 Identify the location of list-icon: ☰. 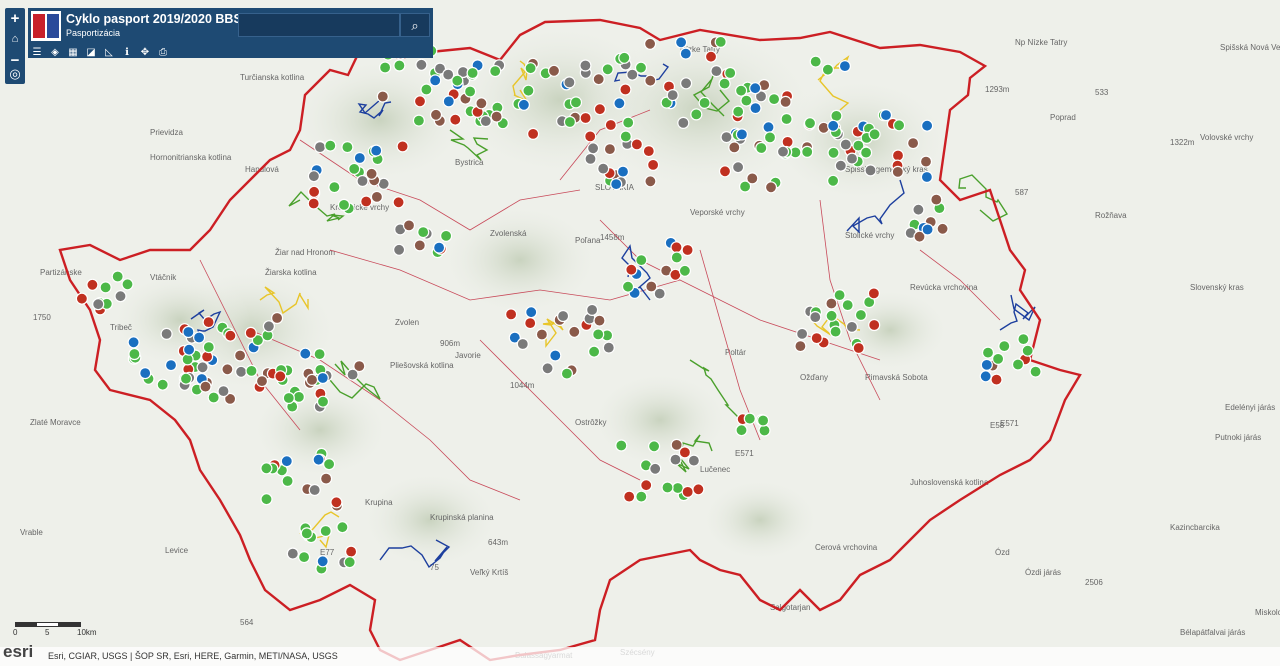
(37, 53).